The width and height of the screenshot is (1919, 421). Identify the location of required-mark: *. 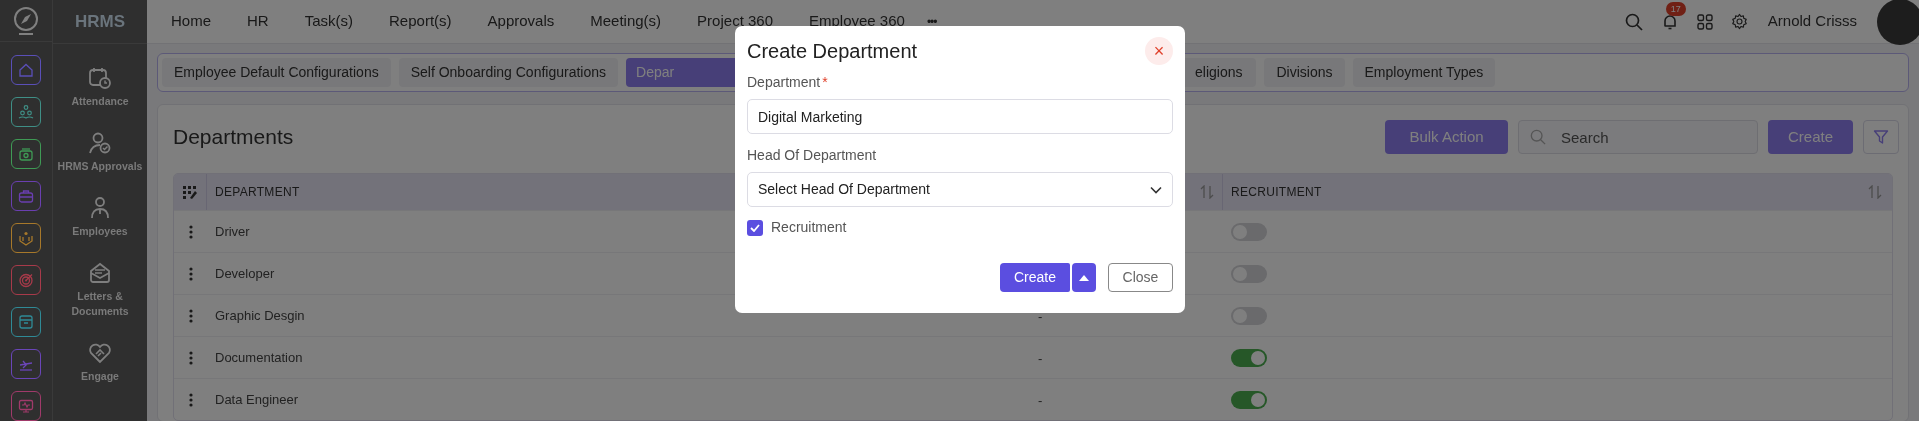
(825, 82).